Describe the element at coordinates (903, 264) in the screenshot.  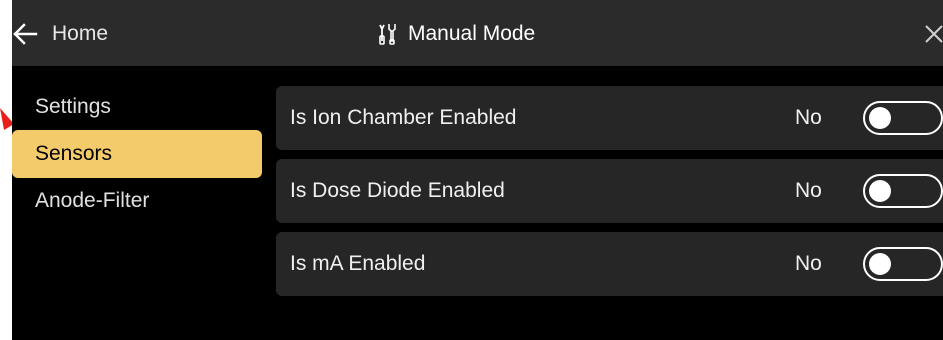
I see `ma-toggle` at that location.